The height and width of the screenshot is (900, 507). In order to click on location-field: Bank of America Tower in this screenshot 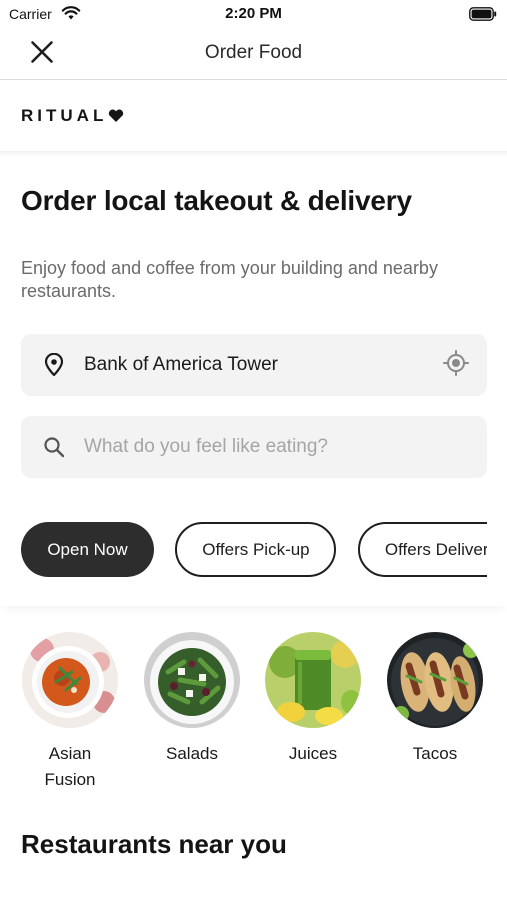, I will do `click(254, 365)`.